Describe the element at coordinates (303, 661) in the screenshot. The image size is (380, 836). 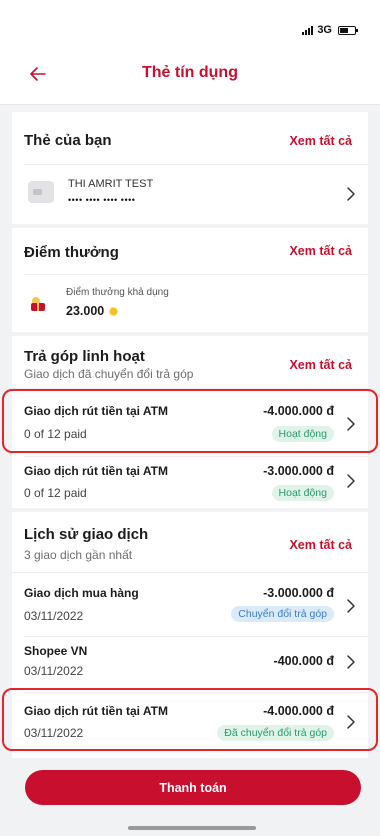
I see `transaction-amount: -400.000 đ` at that location.